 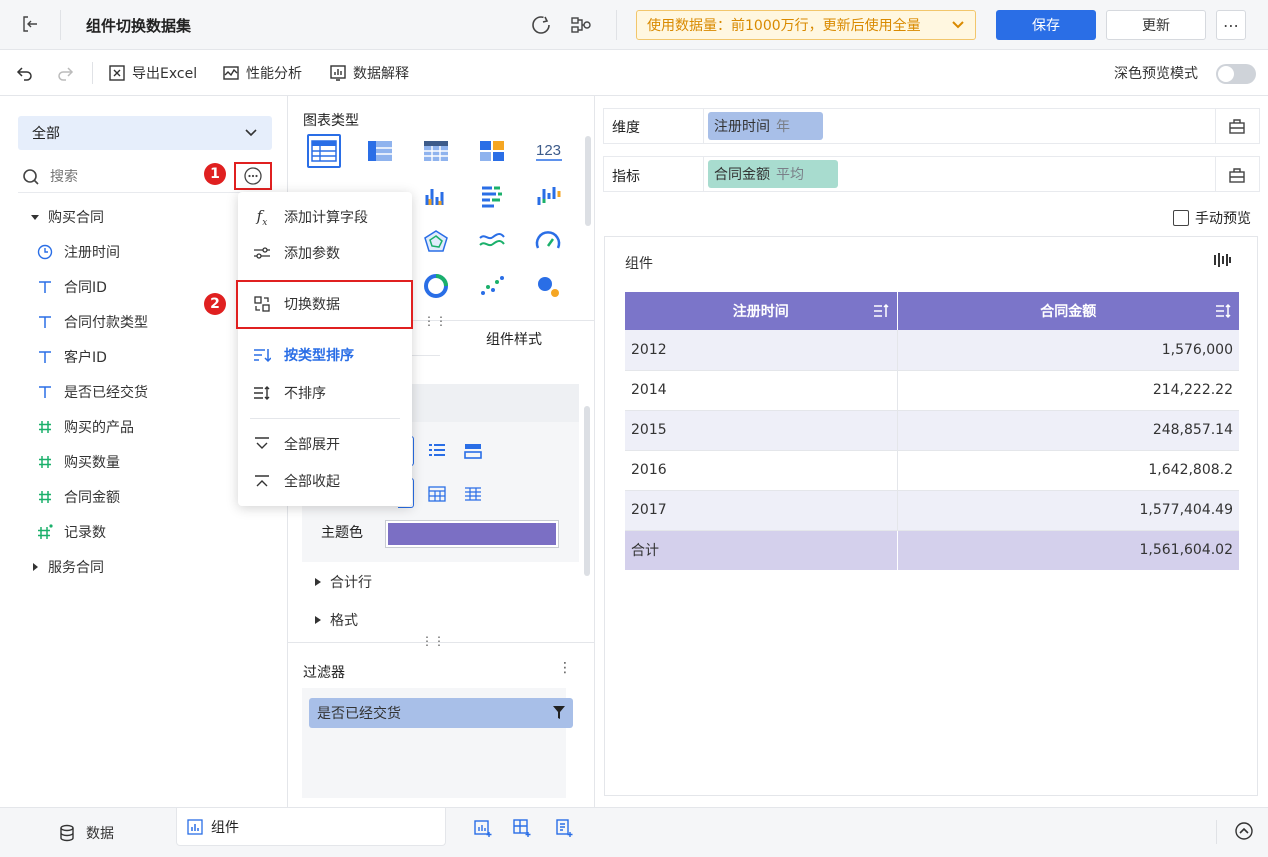 What do you see at coordinates (45, 287) in the screenshot?
I see `text-icon` at bounding box center [45, 287].